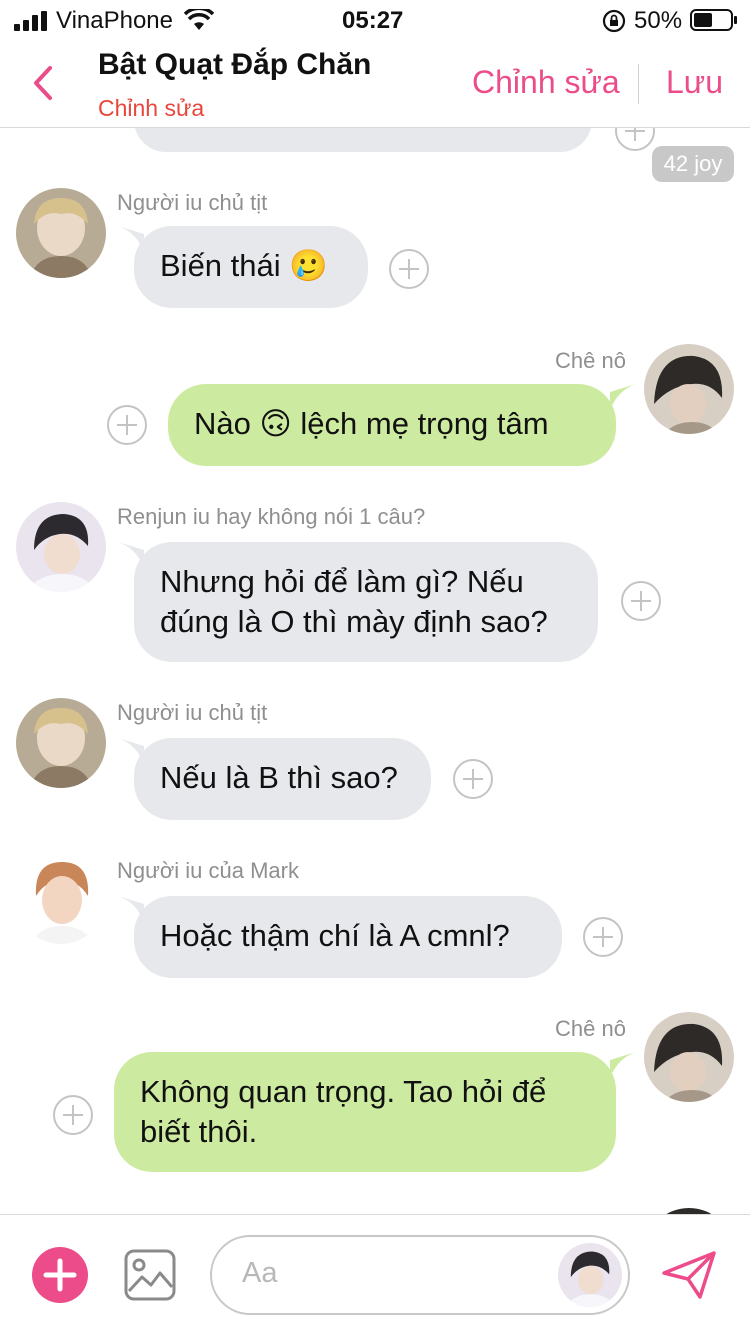 The height and width of the screenshot is (1334, 750). Describe the element at coordinates (208, 870) in the screenshot. I see `sender-name: Người iu của Mark` at that location.